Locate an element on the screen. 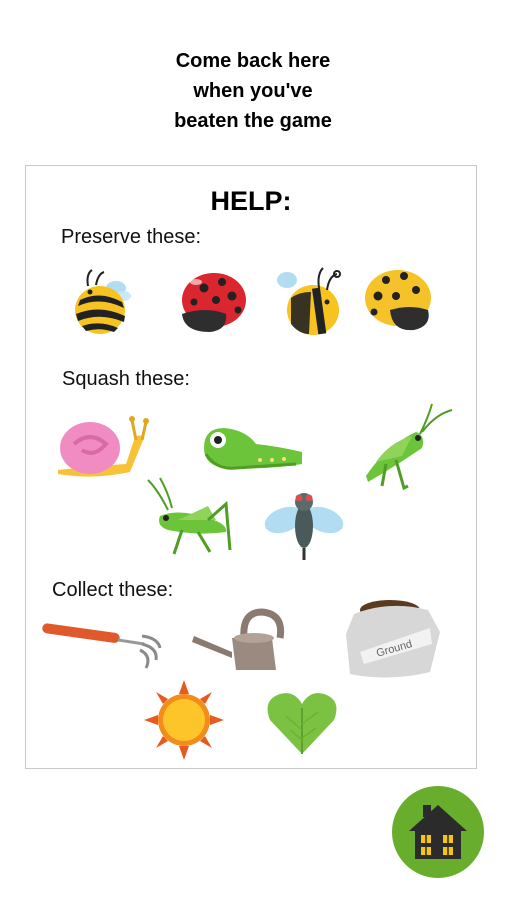  sun-icon is located at coordinates (184, 720).